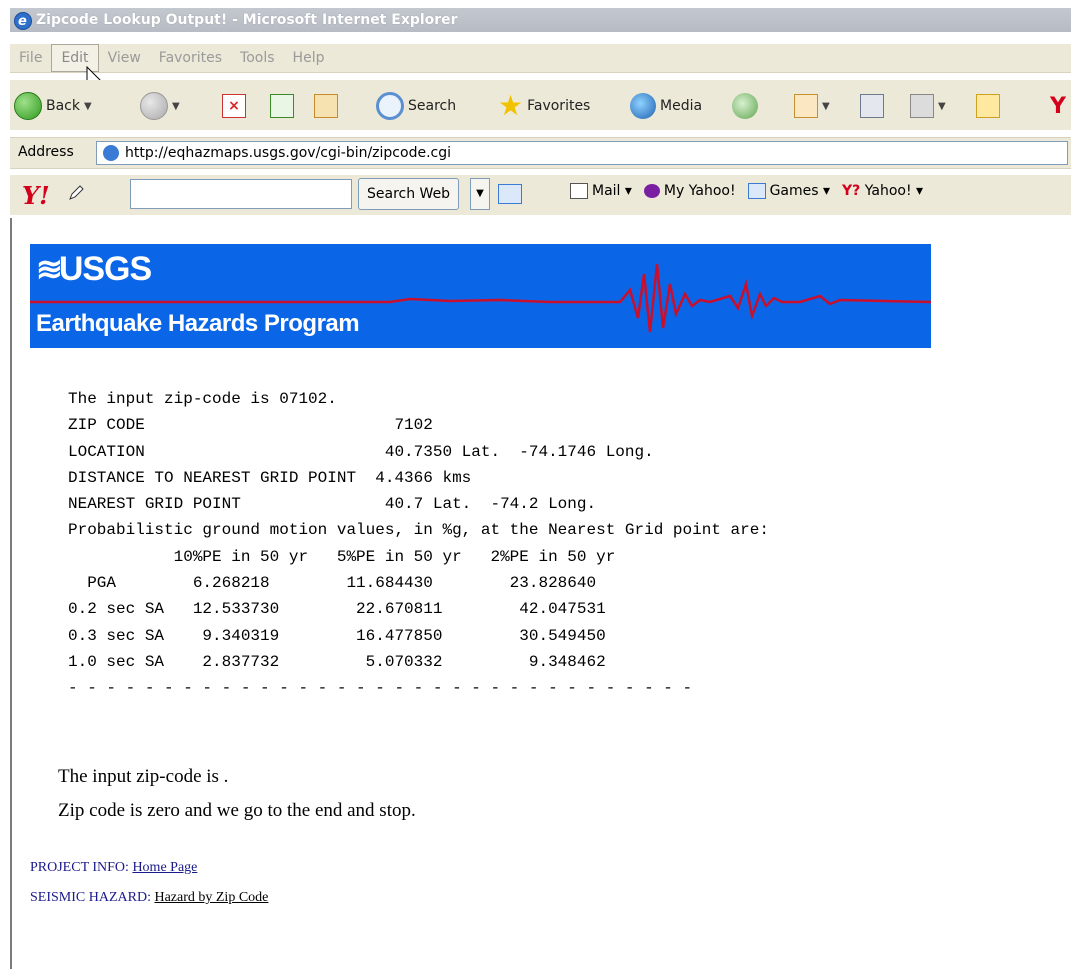  I want to click on my-yahoo-link: My Yahoo!, so click(689, 191).